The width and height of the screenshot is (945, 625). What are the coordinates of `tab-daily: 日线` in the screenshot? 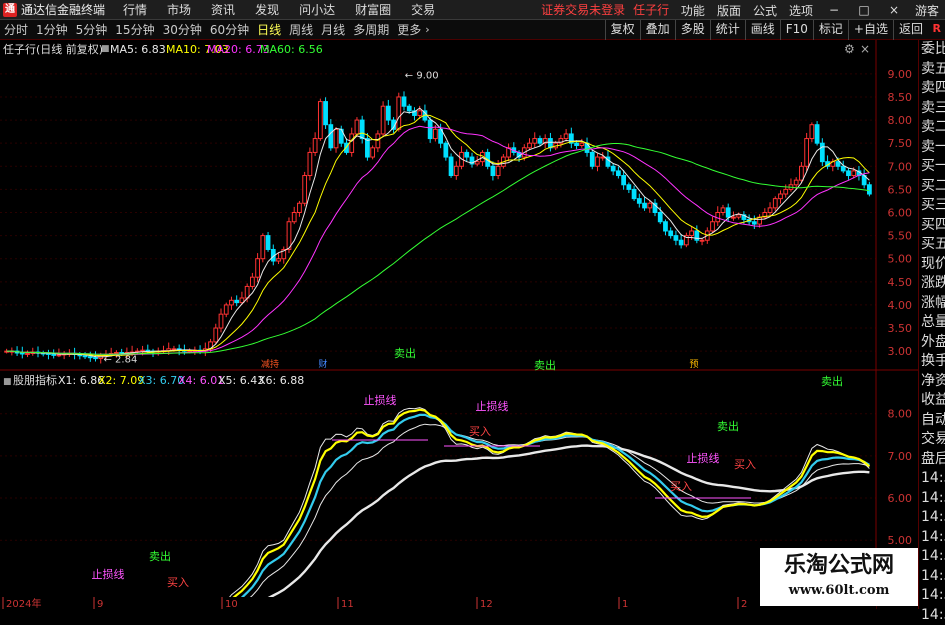 It's located at (269, 30).